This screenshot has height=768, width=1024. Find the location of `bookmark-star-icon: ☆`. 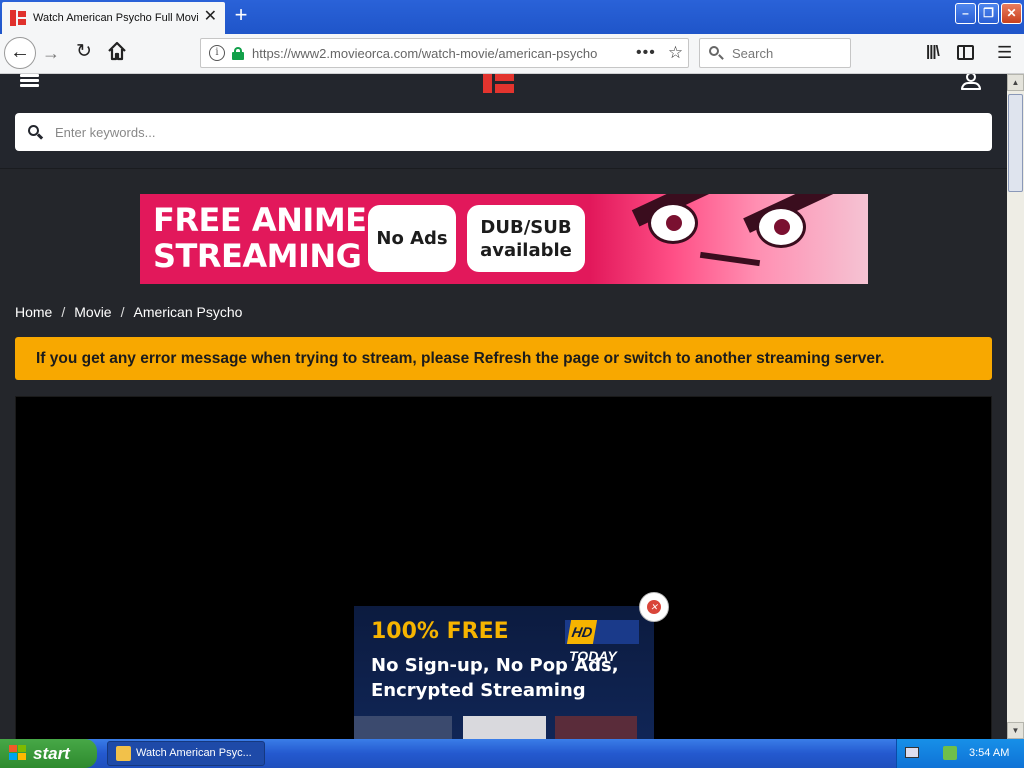

bookmark-star-icon: ☆ is located at coordinates (675, 53).